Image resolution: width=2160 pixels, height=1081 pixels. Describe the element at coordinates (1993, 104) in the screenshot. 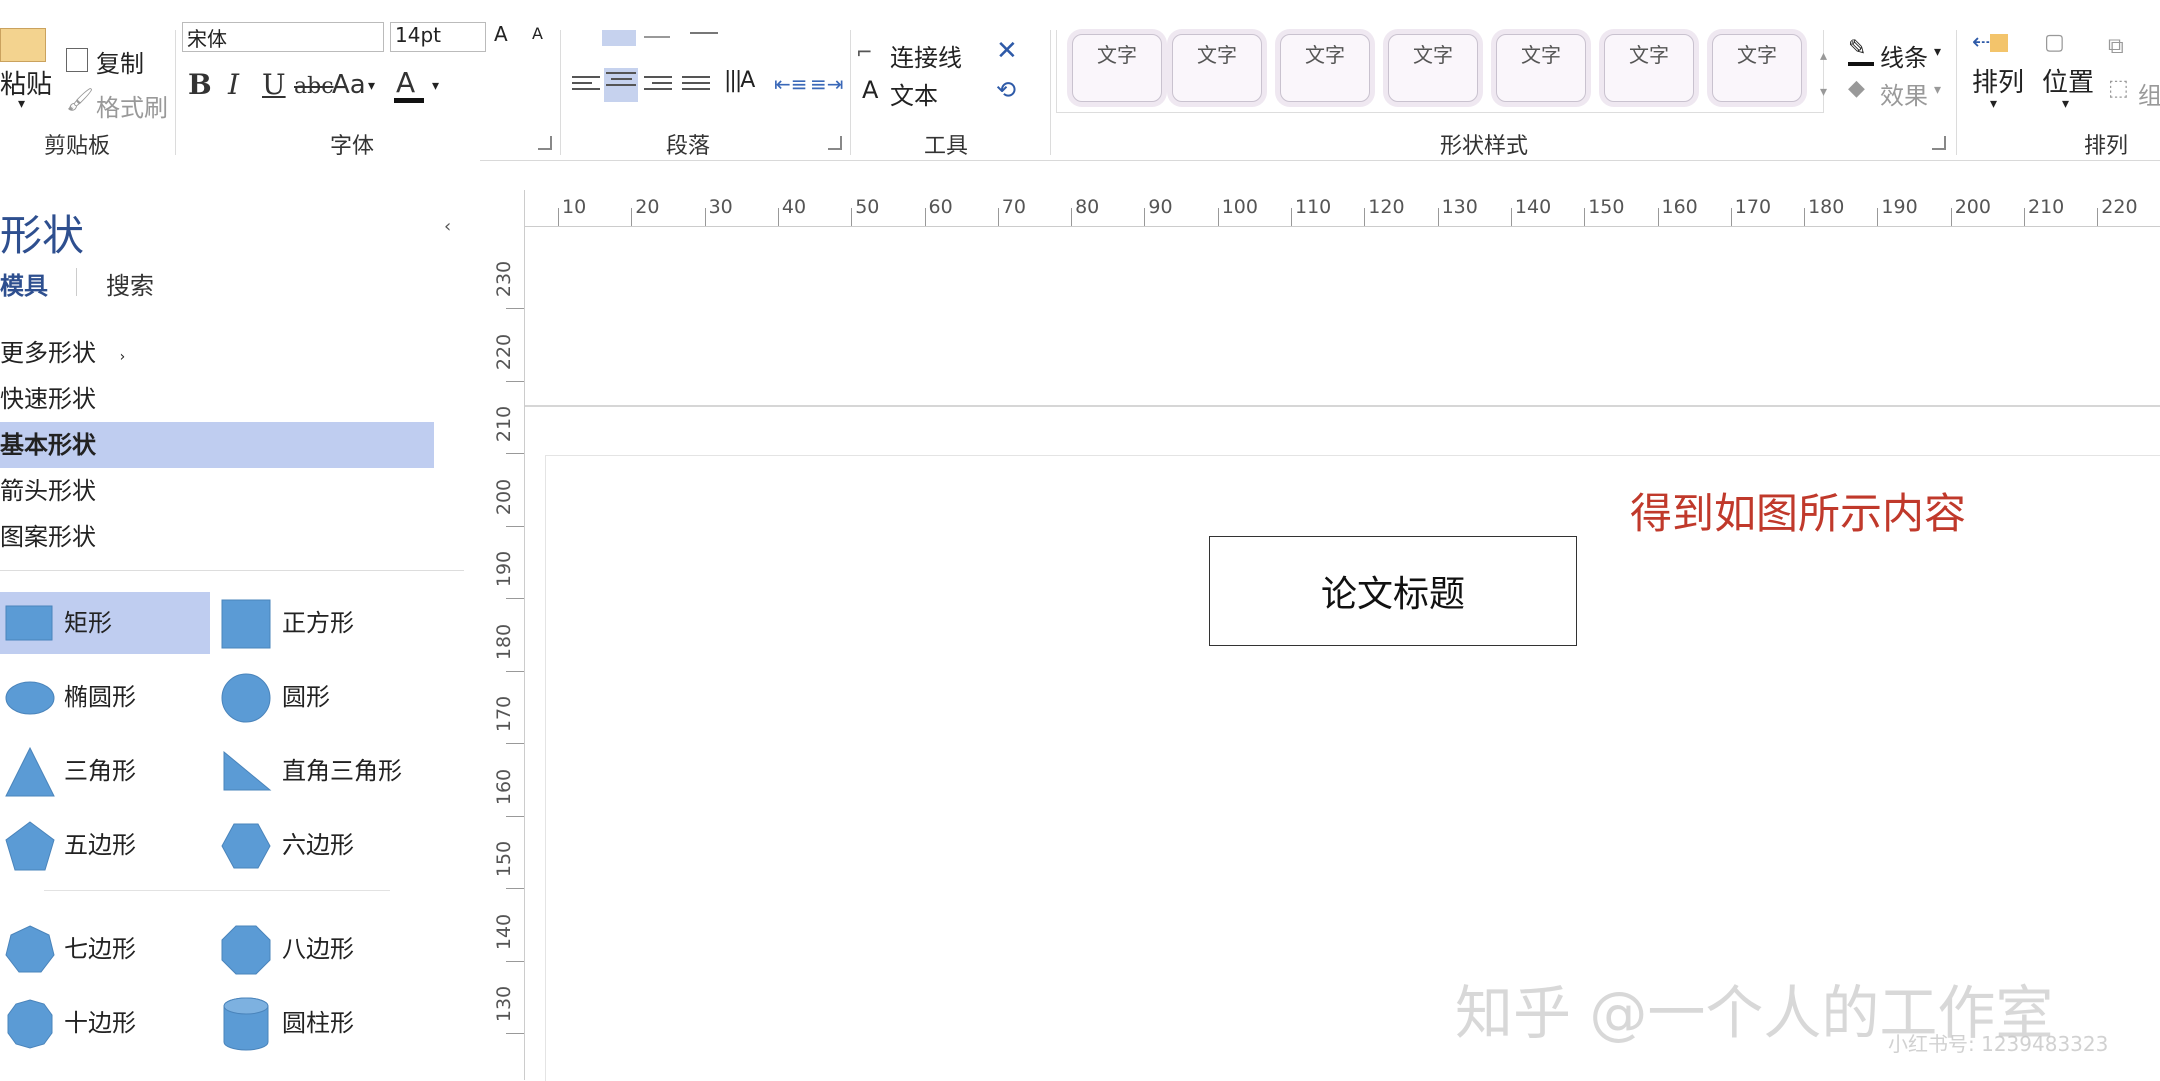

I see `arrange-dropdown-icon: ▾` at that location.